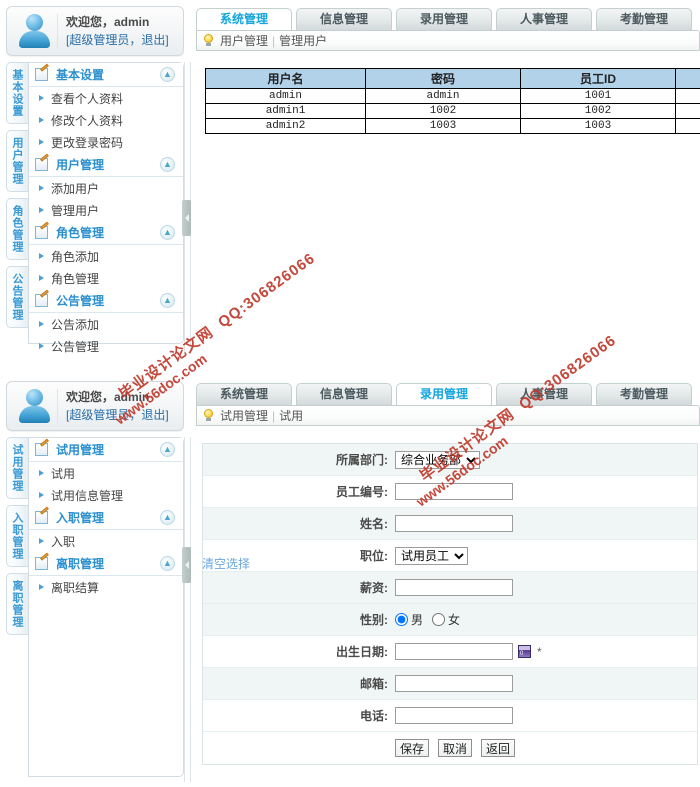 The height and width of the screenshot is (787, 700). I want to click on welcome-greeting: 欢迎您，admin, so click(108, 397).